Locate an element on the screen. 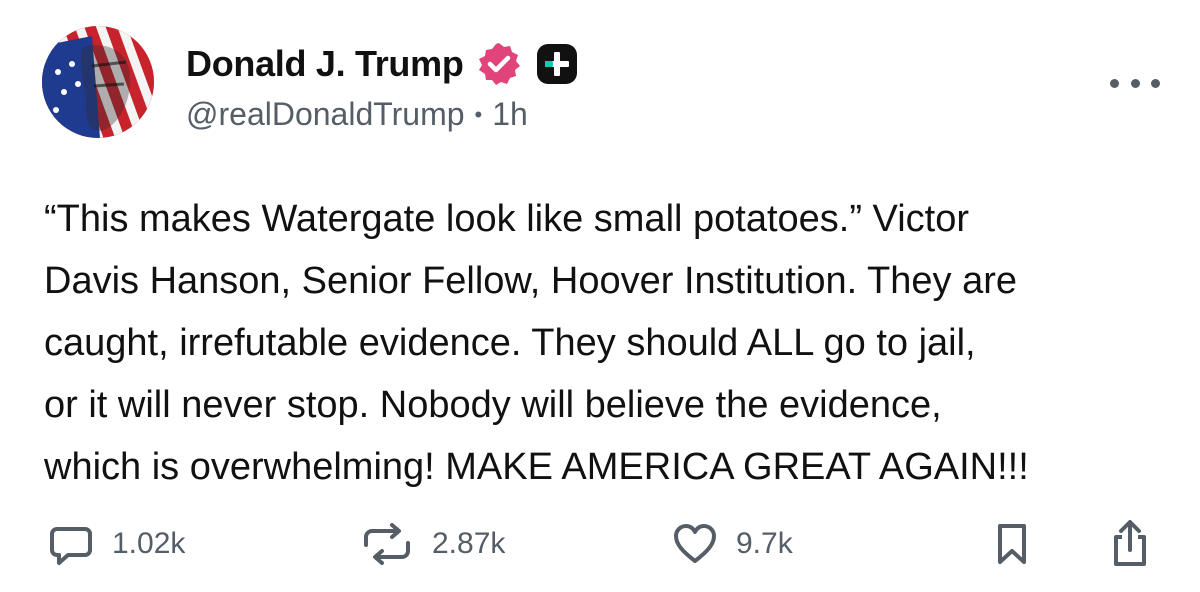  author-handle: @realDonaldTrump is located at coordinates (325, 114).